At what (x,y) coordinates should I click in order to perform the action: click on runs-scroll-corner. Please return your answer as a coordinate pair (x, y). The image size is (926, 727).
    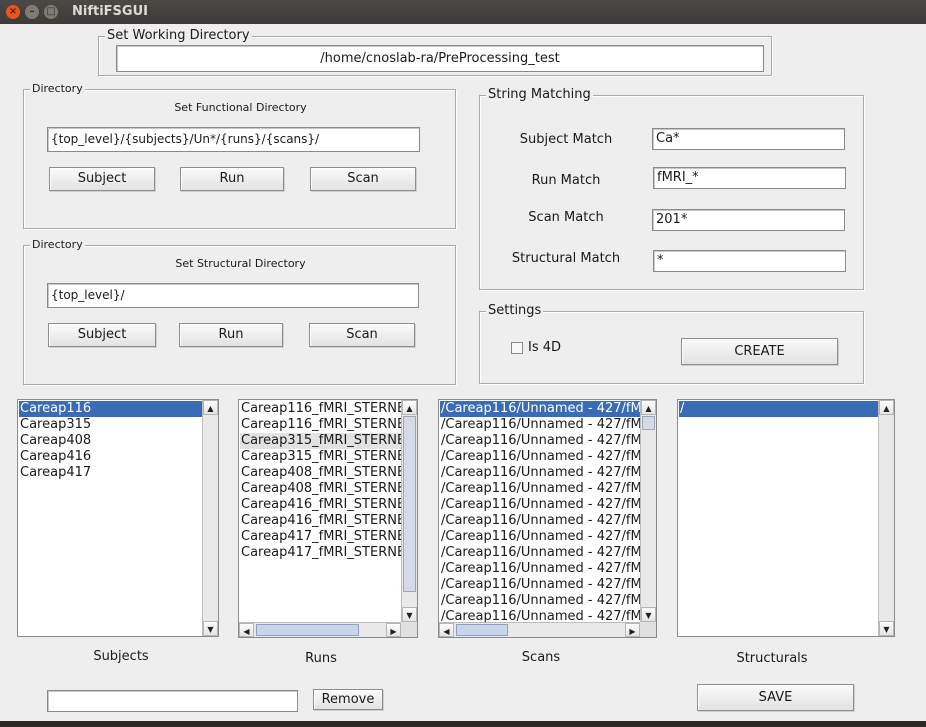
    Looking at the image, I should click on (409, 629).